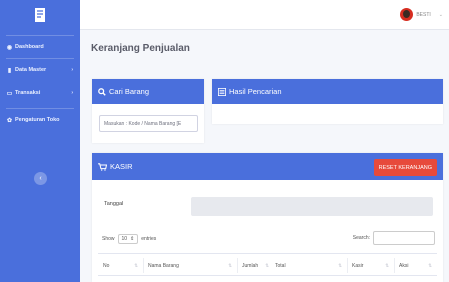 This screenshot has height=282, width=449. I want to click on chevron-down-icon: ⌄, so click(440, 14).